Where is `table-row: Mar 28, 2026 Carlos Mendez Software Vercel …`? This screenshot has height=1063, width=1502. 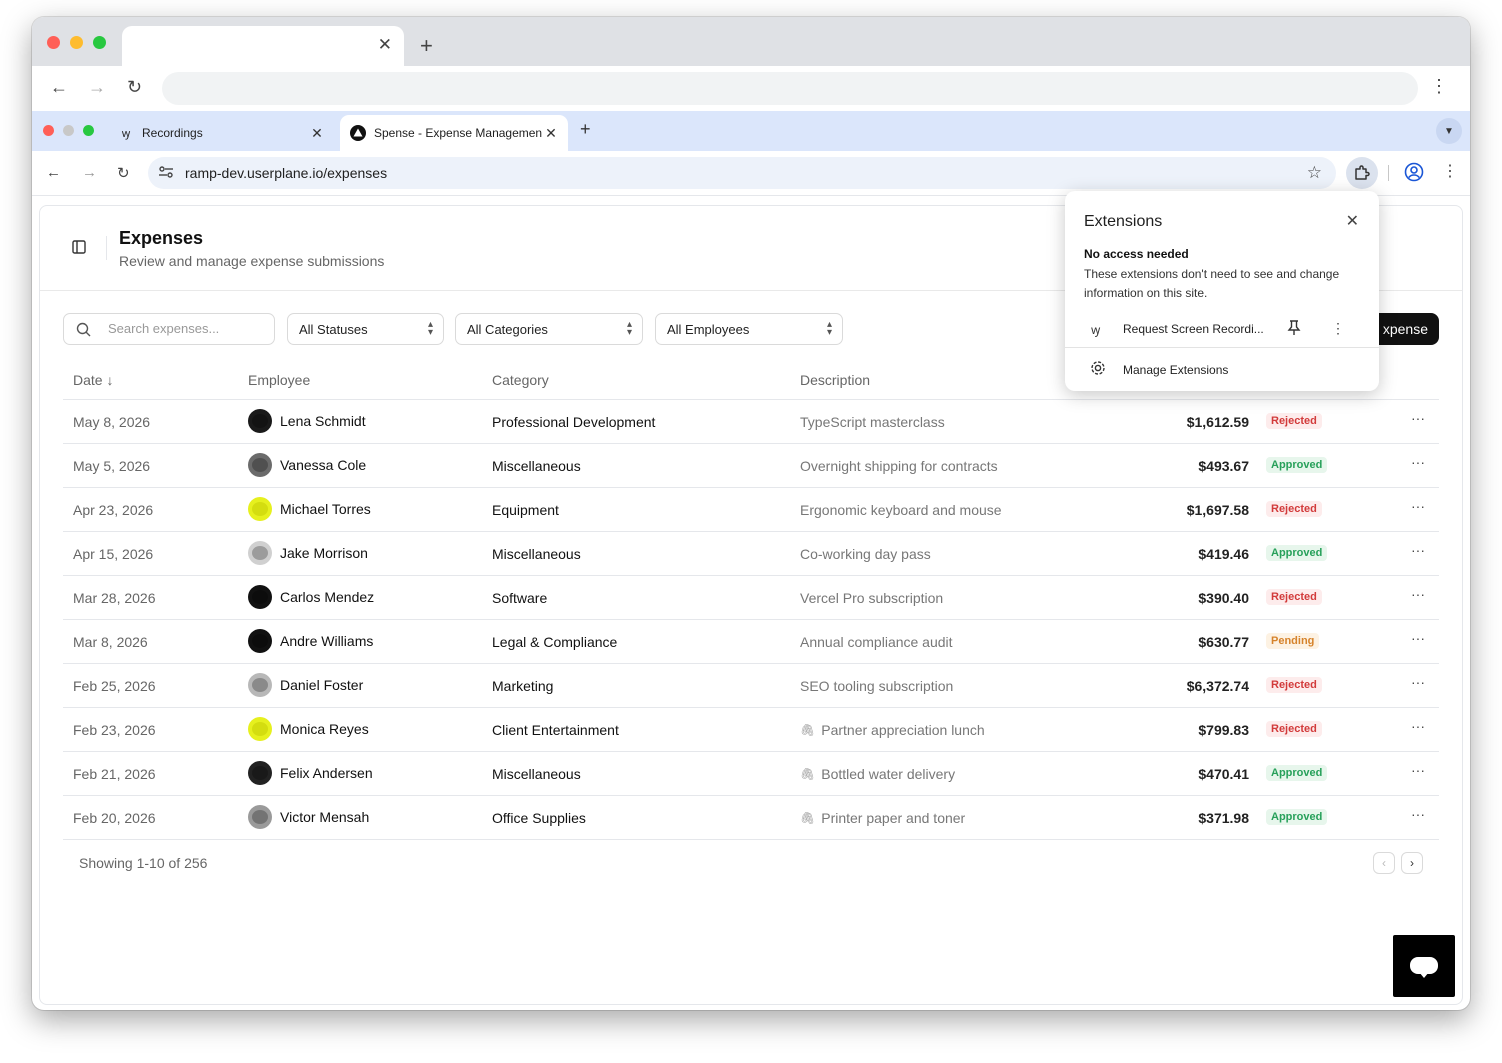
table-row: Mar 28, 2026 Carlos Mendez Software Vercel … is located at coordinates (751, 598).